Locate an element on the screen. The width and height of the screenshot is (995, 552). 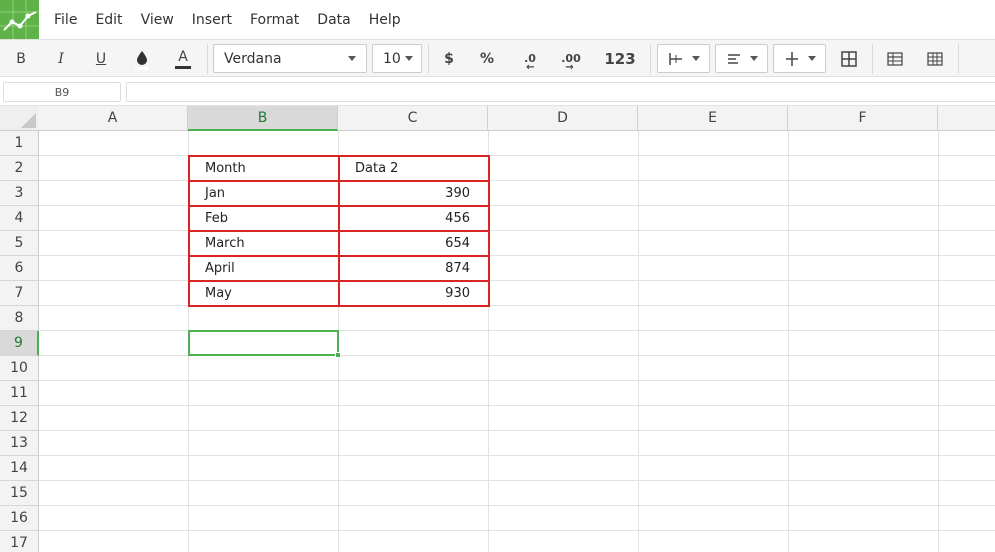
number-format-button: 123 is located at coordinates (620, 58).